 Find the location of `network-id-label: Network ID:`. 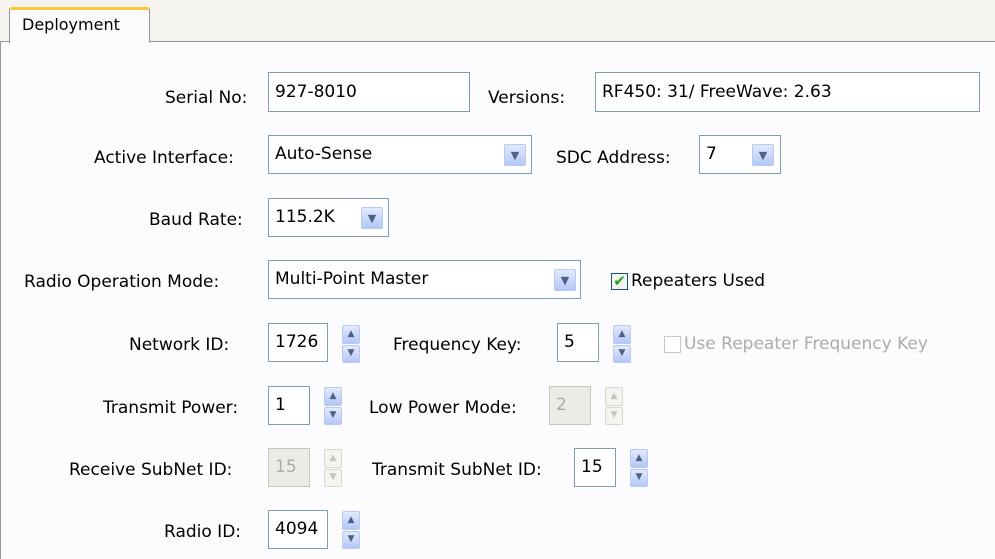

network-id-label: Network ID: is located at coordinates (179, 345).